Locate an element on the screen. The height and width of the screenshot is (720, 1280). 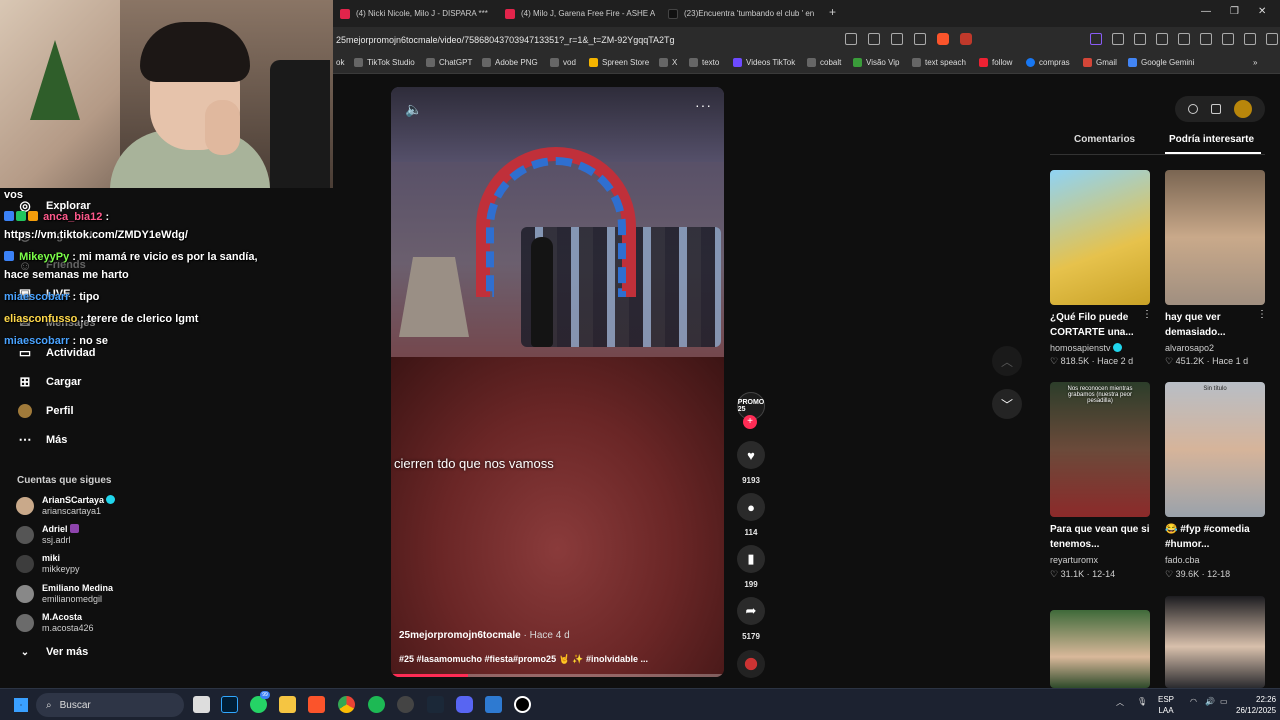
followed-account: M.Acosta m.acosta426 is located at coordinates (55, 623).